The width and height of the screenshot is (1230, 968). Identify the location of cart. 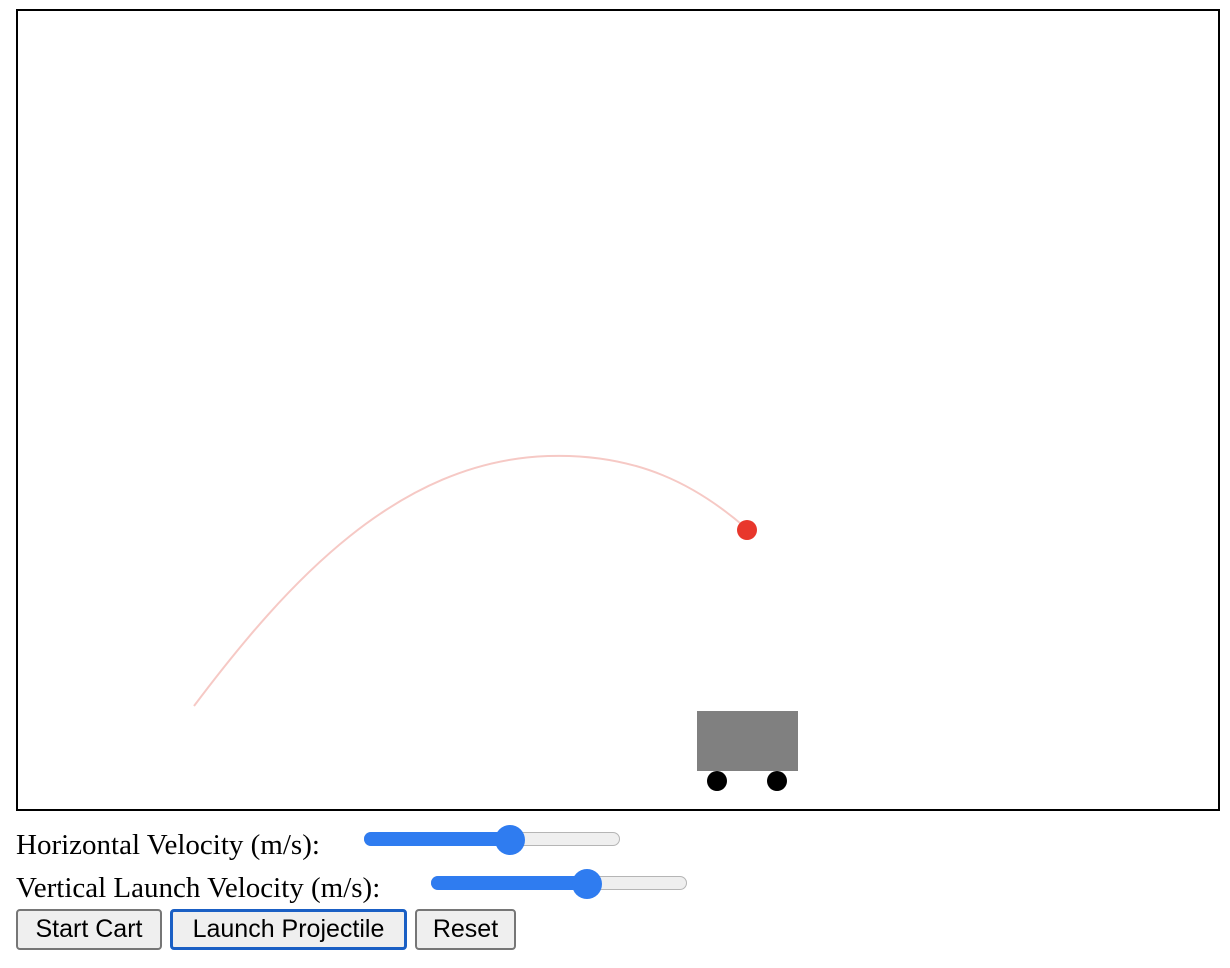
(747, 751).